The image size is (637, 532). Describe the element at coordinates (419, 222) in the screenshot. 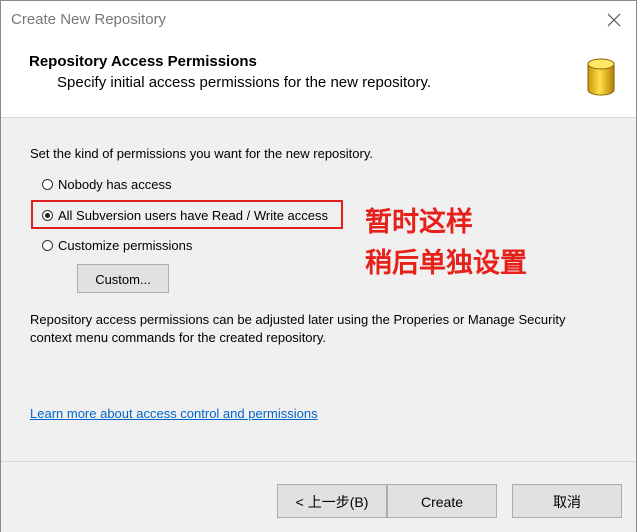

I see `annotation-line-1: 暂时这样` at that location.